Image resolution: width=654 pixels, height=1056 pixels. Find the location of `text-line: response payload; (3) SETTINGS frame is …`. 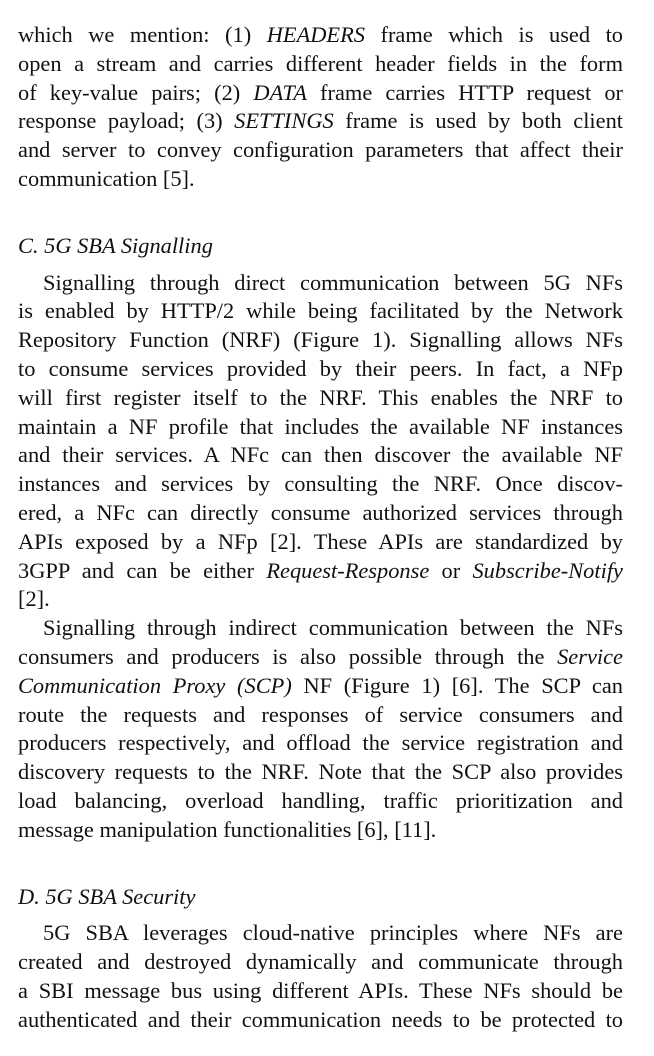

text-line: response payload; (3) SETTINGS frame is … is located at coordinates (320, 121).